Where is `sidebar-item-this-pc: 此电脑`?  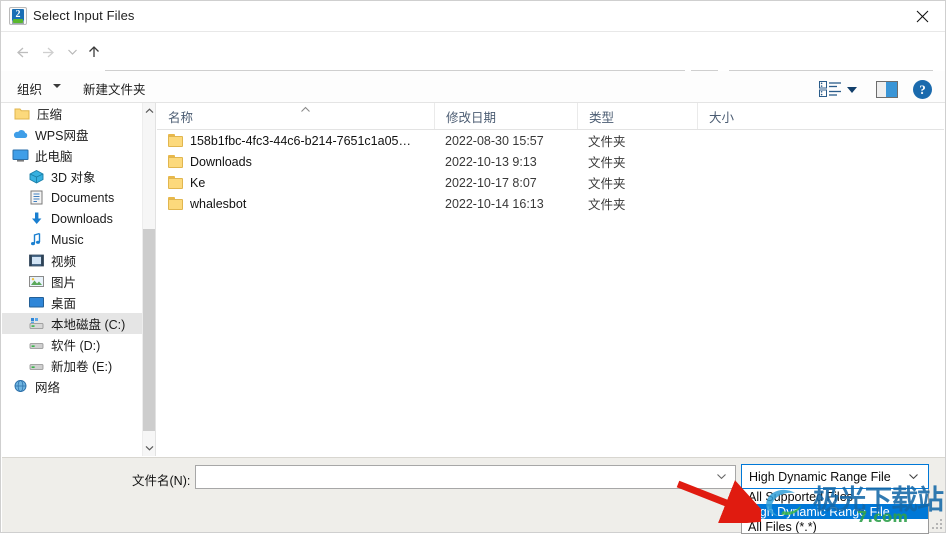 sidebar-item-this-pc: 此电脑 is located at coordinates (78, 155).